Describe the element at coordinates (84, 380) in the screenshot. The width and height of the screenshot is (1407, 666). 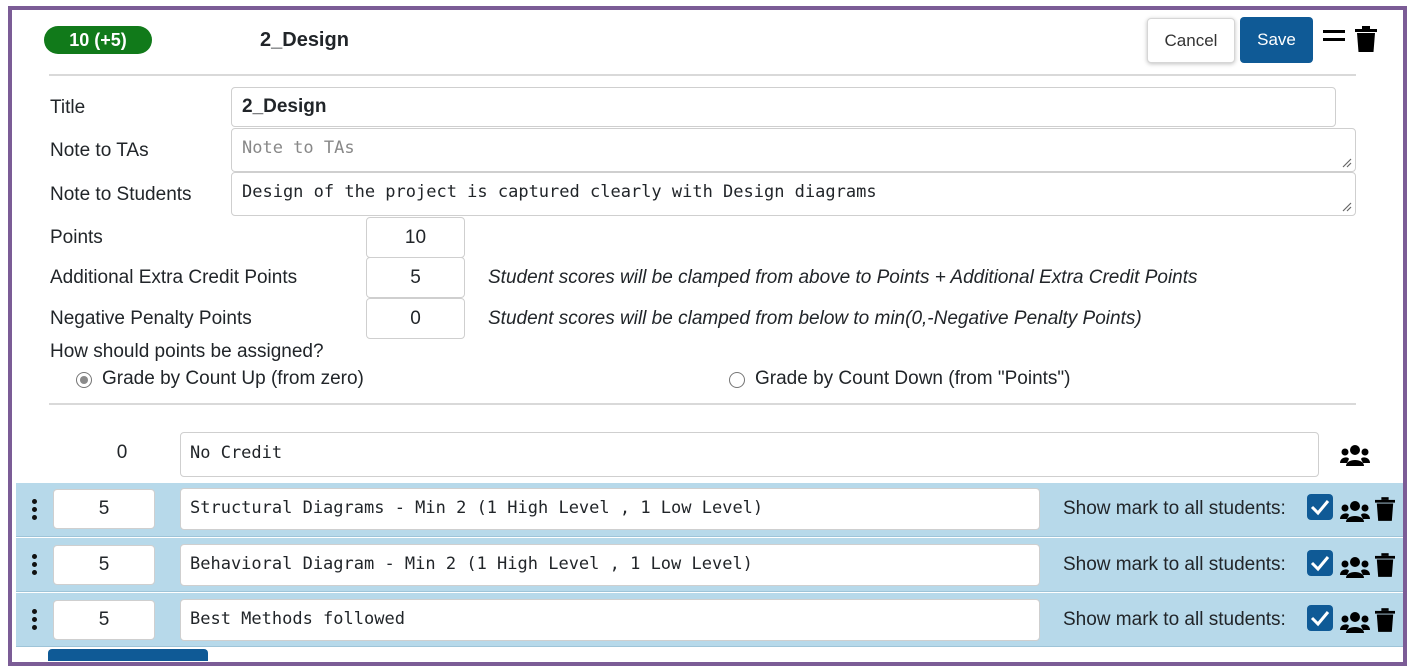
I see `radio-count-up` at that location.